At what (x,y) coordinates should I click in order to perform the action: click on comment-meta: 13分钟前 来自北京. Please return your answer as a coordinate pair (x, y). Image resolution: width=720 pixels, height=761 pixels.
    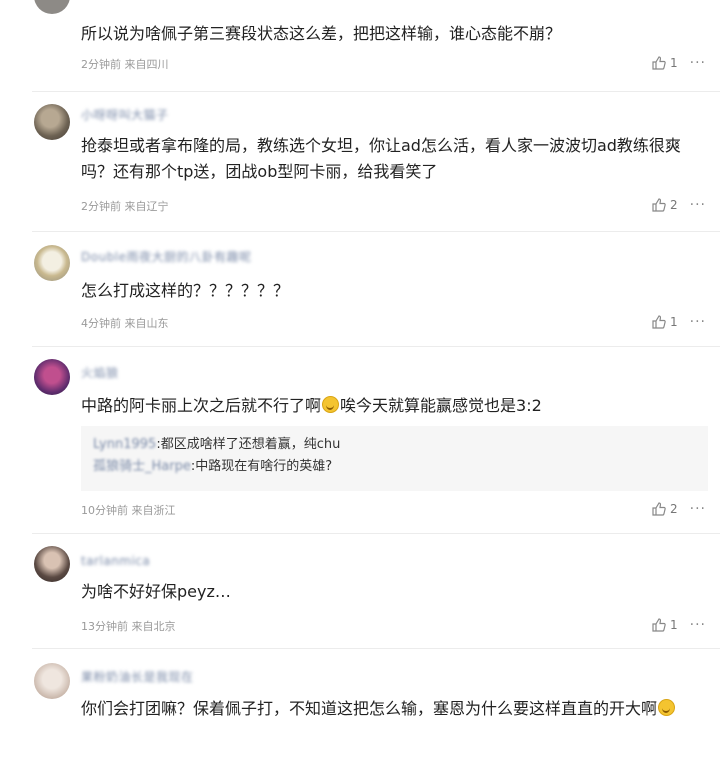
    Looking at the image, I should click on (128, 626).